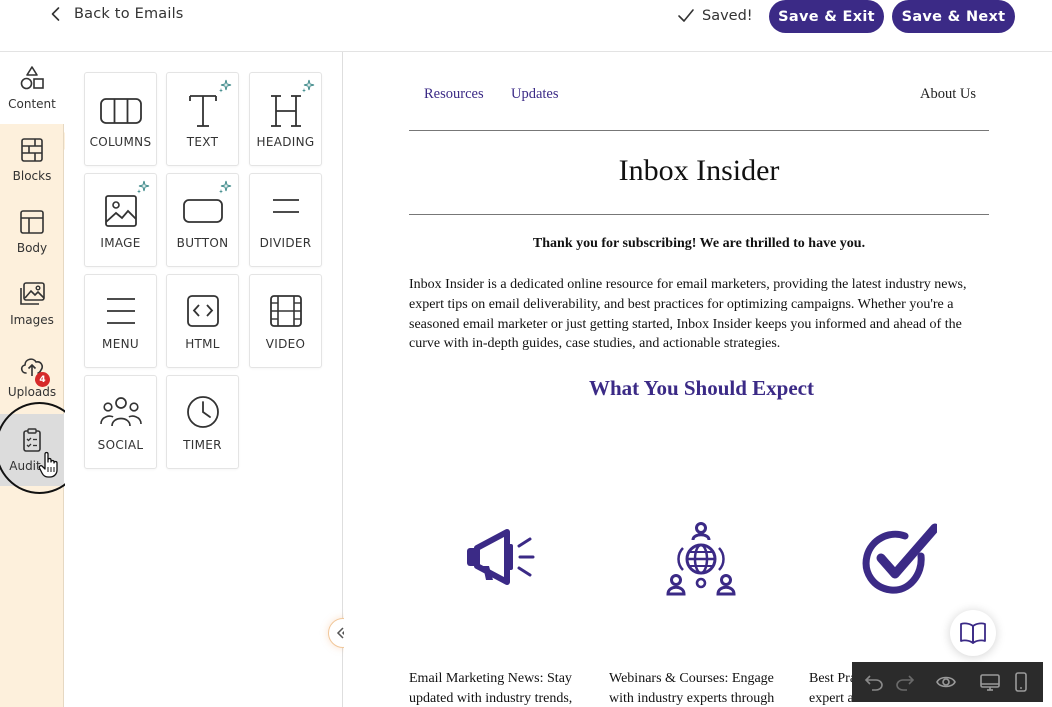 This screenshot has height=707, width=1052. Describe the element at coordinates (826, 16) in the screenshot. I see `save-exit-button: Save & Exit` at that location.